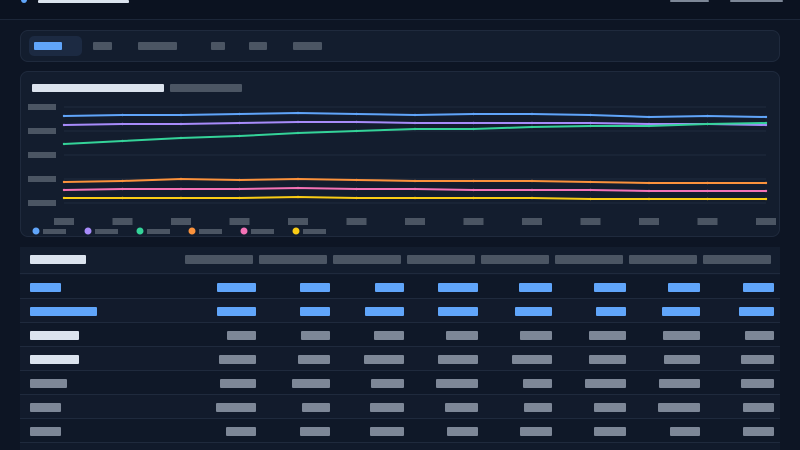 This screenshot has width=800, height=450. I want to click on legend-swatch, so click(244, 231).